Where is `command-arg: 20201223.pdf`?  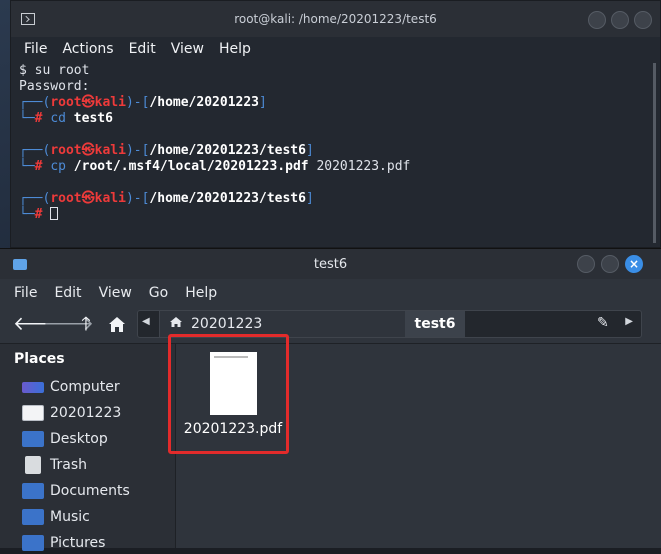
command-arg: 20201223.pdf is located at coordinates (363, 166).